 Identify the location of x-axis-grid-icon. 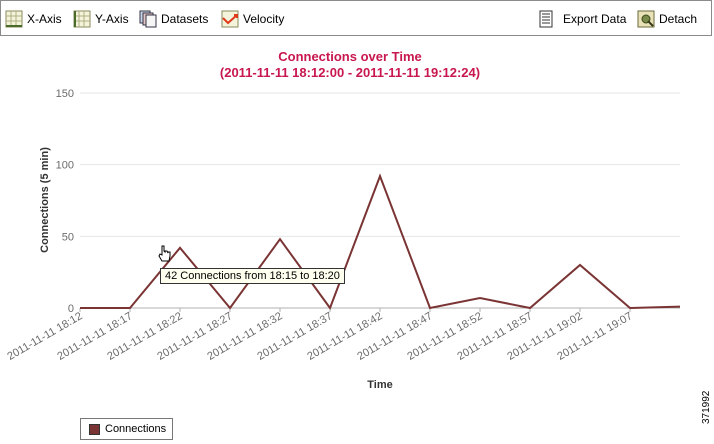
(14, 19).